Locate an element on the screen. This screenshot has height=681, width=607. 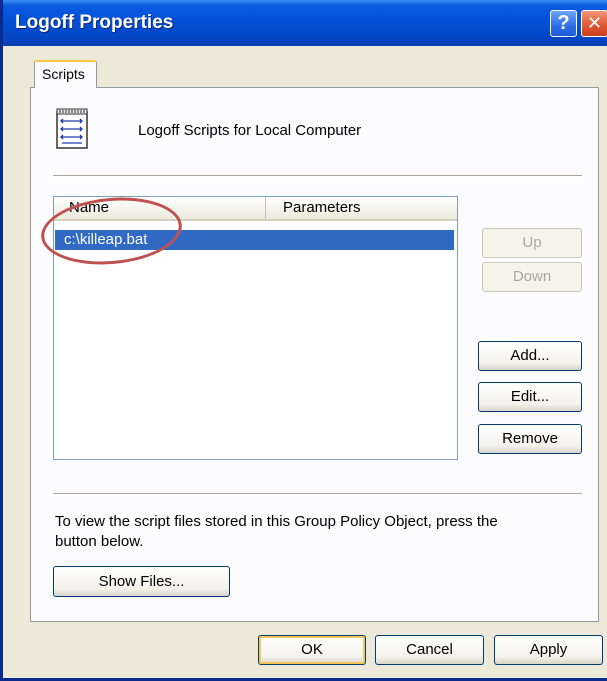
tab-scripts: Scripts is located at coordinates (65, 74).